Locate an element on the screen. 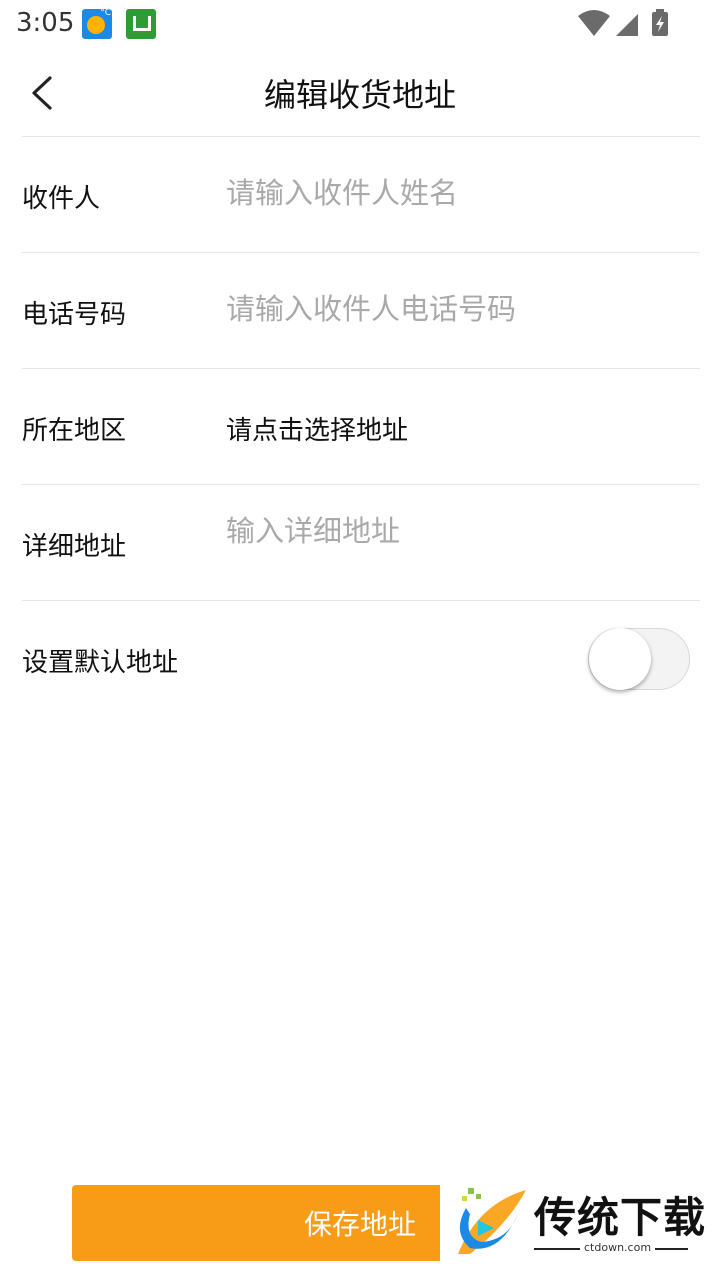 The image size is (720, 1280). phone-label: 电话号码 is located at coordinates (74, 315).